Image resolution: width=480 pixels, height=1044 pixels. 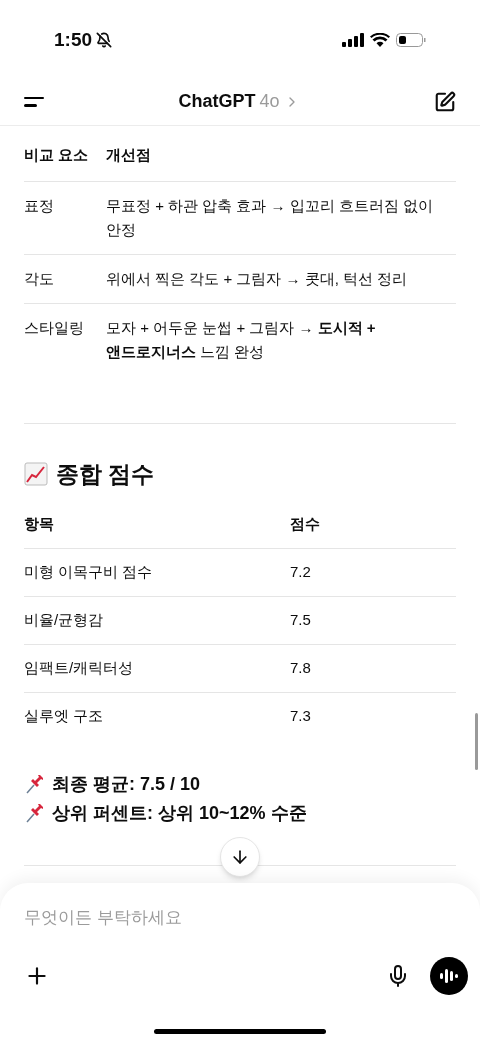 What do you see at coordinates (39, 524) in the screenshot?
I see `column-header: 항목` at bounding box center [39, 524].